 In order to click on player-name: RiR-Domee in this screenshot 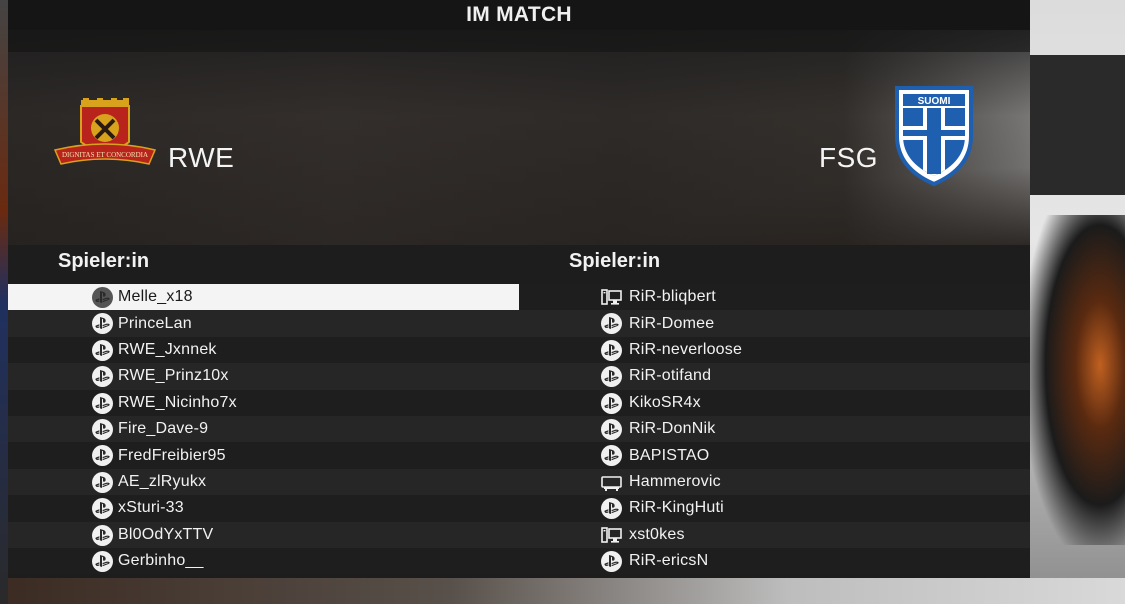, I will do `click(672, 323)`.